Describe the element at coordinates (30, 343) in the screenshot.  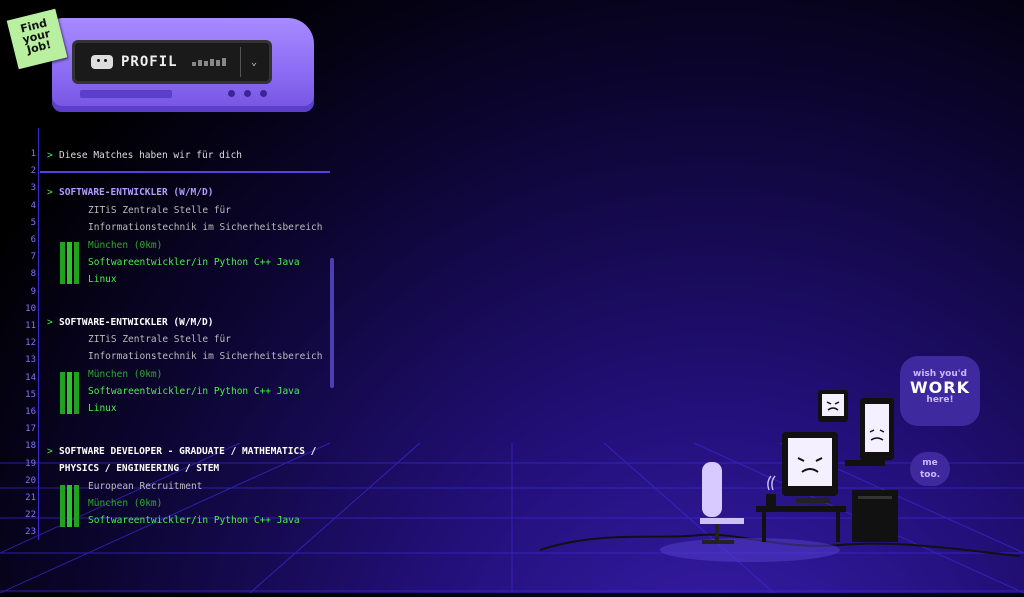
I see `line-number: 12` at that location.